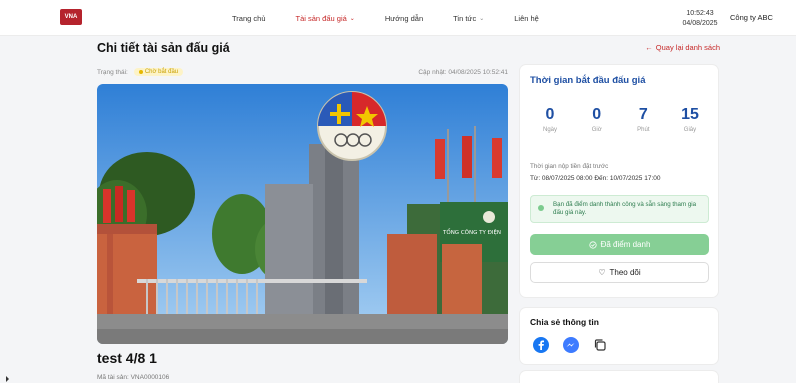  I want to click on nav-item-label: Trang chủ, so click(249, 18).